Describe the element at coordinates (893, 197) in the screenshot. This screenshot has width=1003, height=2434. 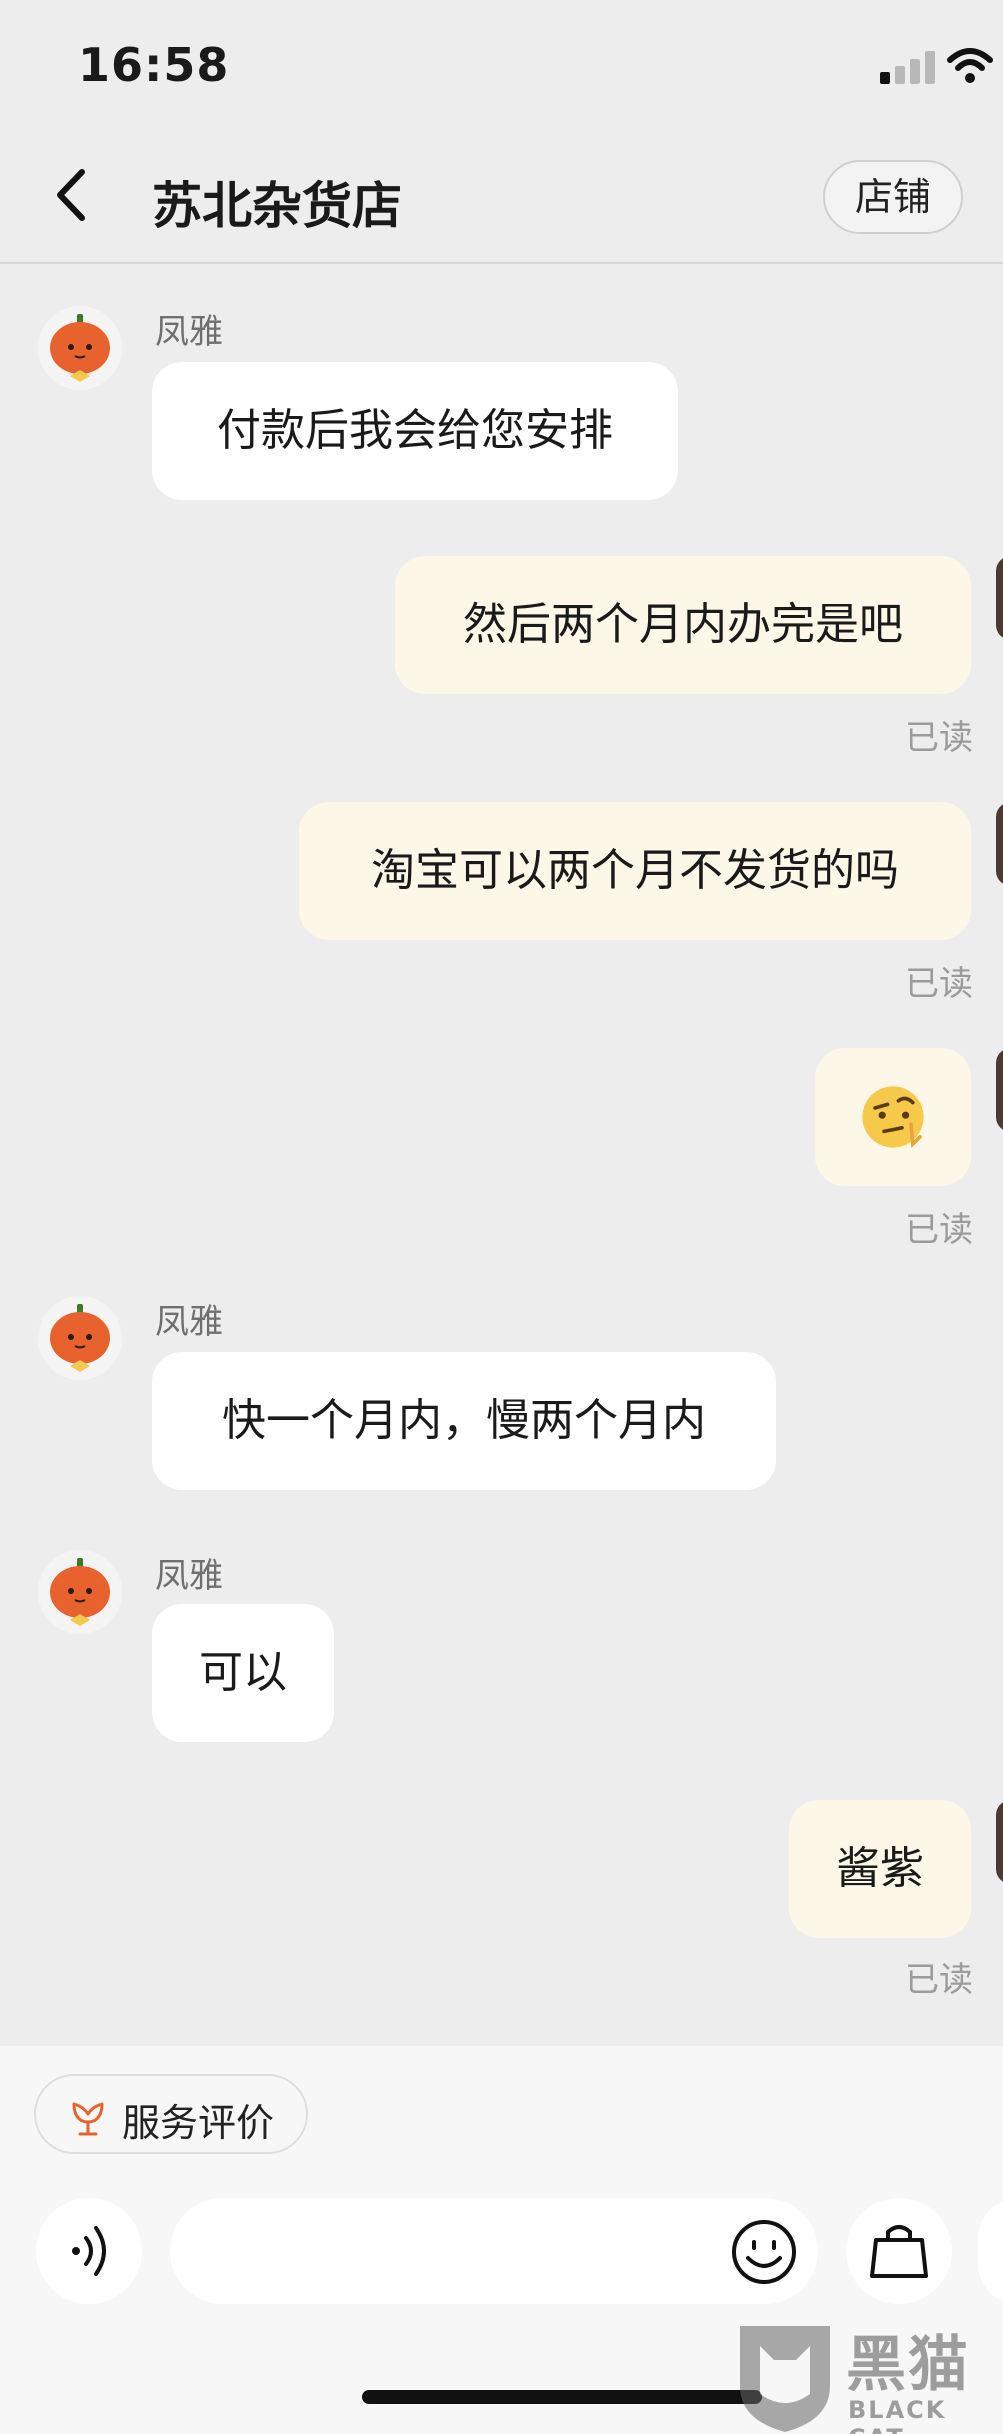
I see `store-button: 店铺` at that location.